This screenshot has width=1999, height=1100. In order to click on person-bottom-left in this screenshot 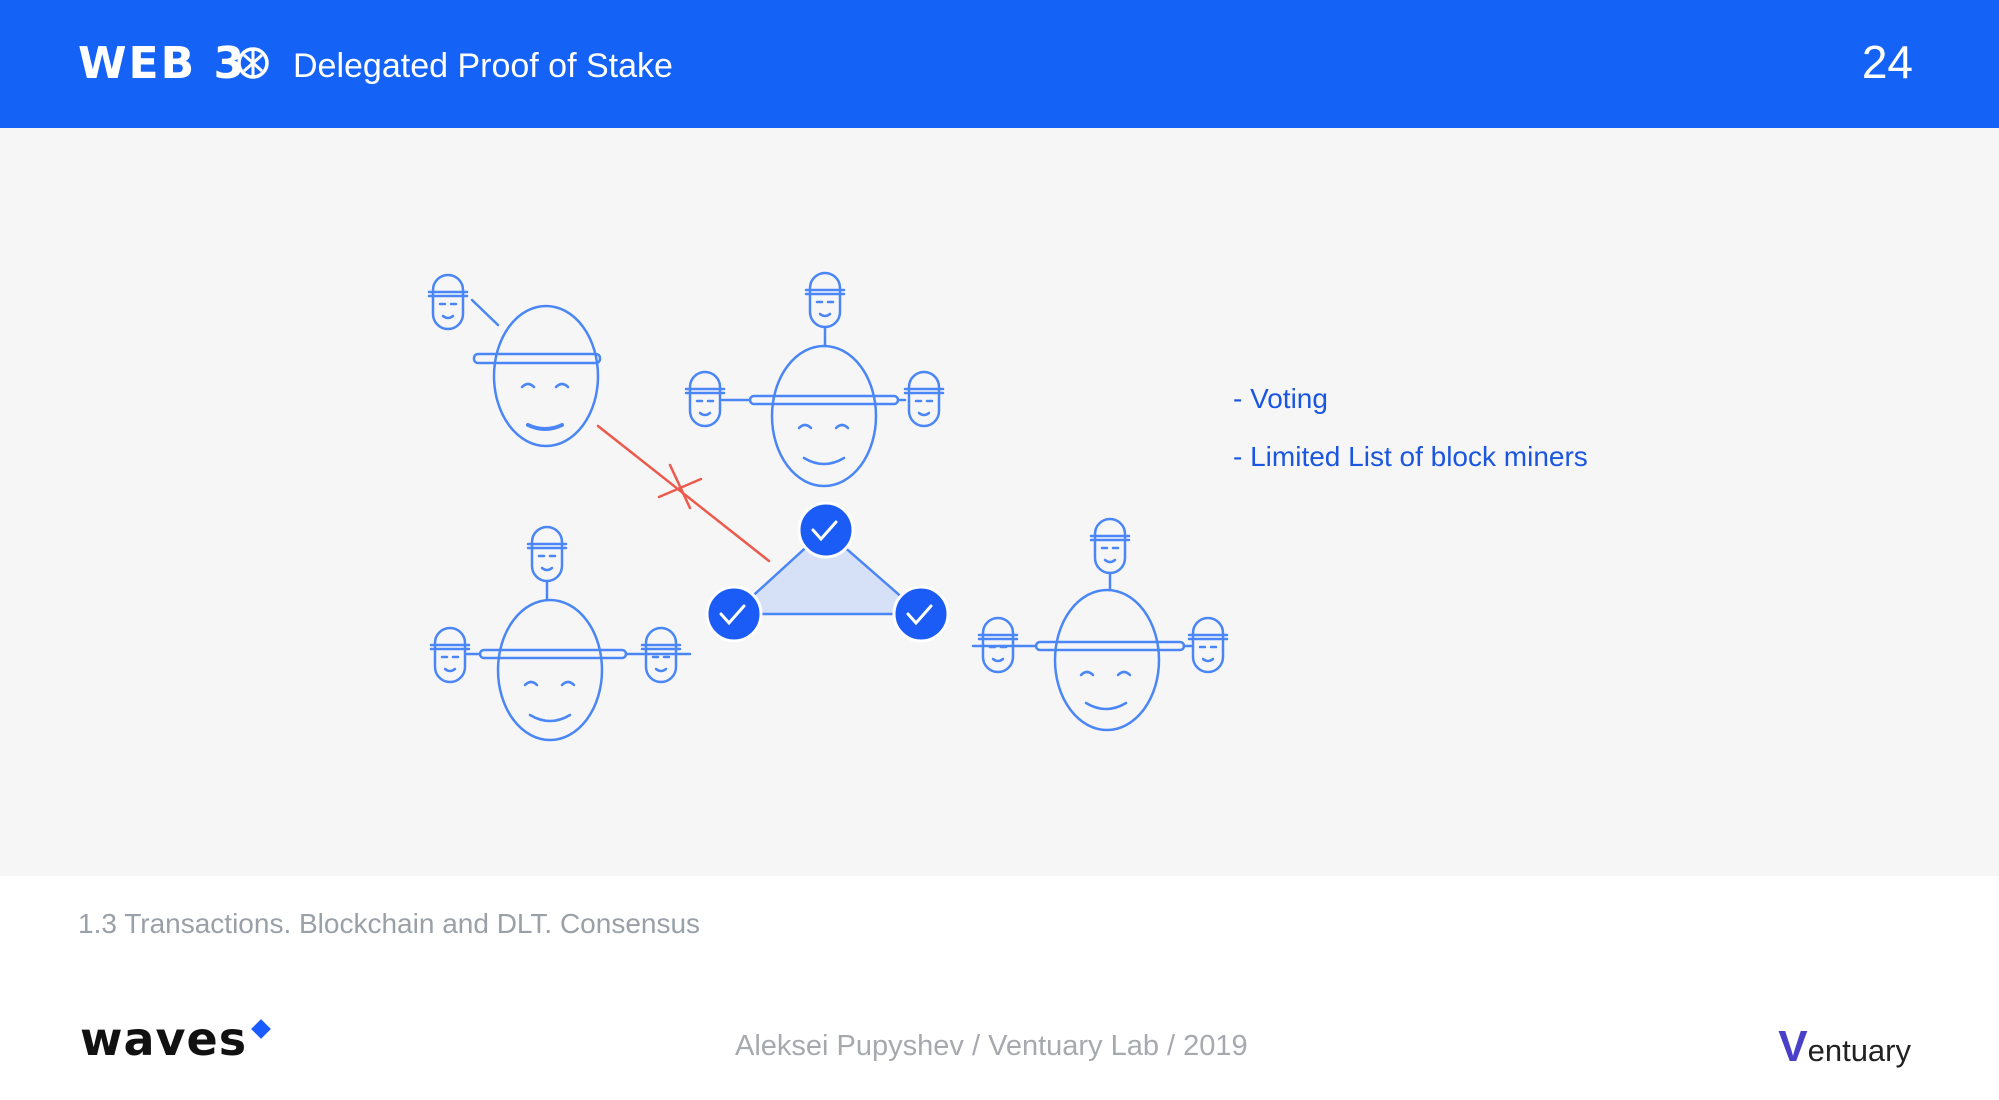, I will do `click(560, 633)`.